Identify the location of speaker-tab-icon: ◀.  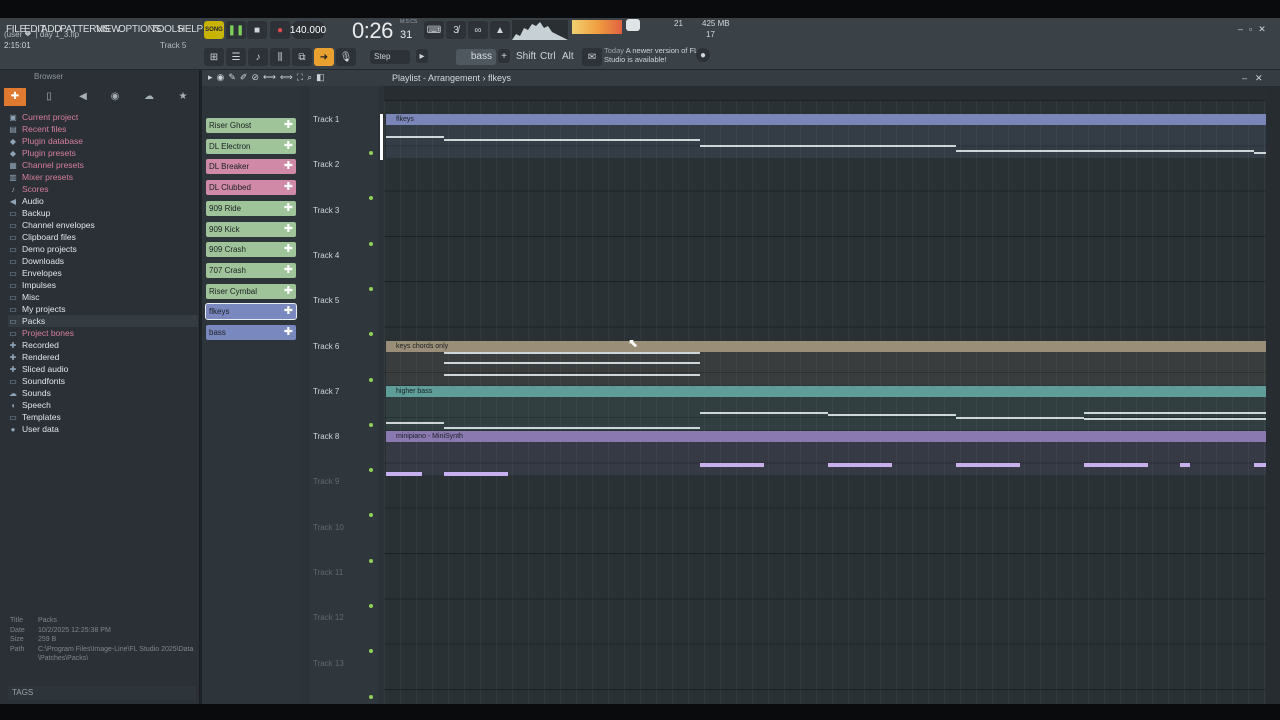
(83, 97).